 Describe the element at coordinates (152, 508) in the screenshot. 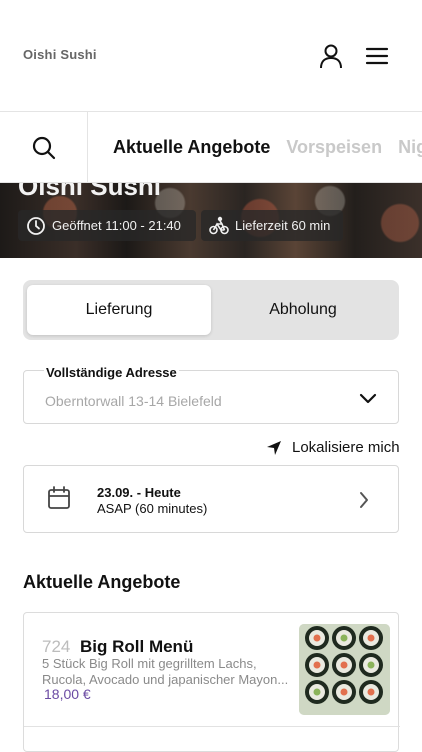

I see `schedule-time: ASAP (60 minutes)` at that location.